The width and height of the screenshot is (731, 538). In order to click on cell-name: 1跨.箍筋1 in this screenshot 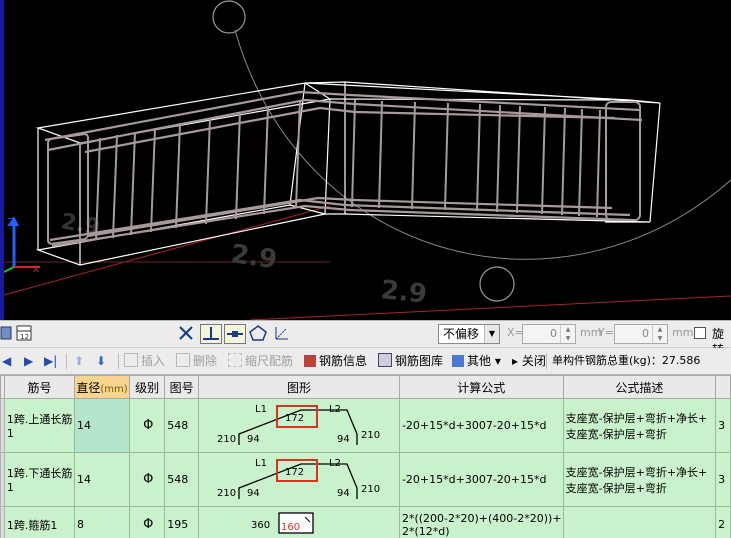, I will do `click(39, 522)`.